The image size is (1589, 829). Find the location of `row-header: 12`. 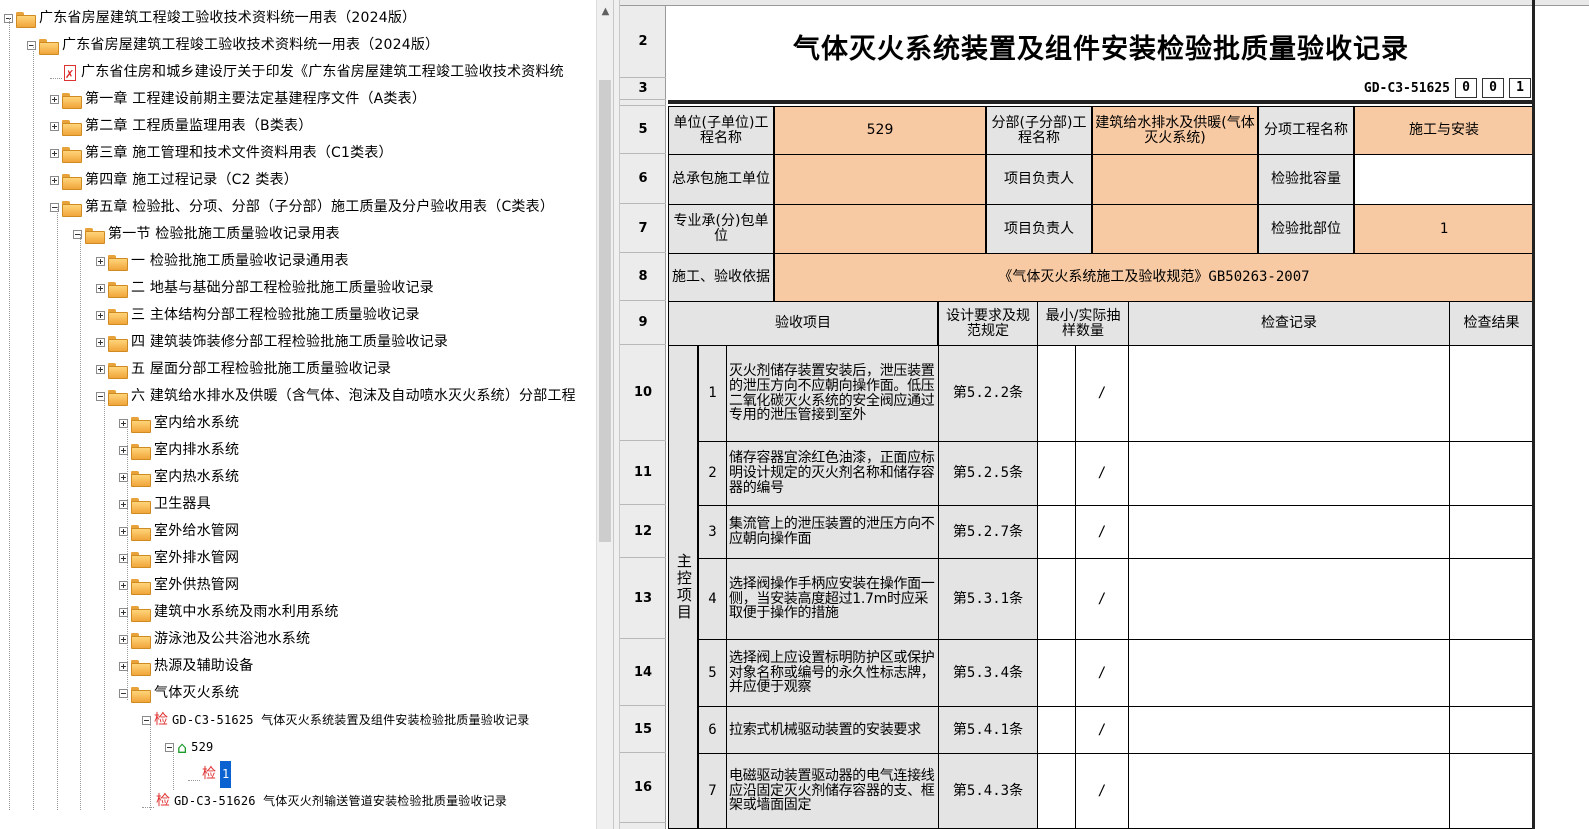

row-header: 12 is located at coordinates (643, 531).